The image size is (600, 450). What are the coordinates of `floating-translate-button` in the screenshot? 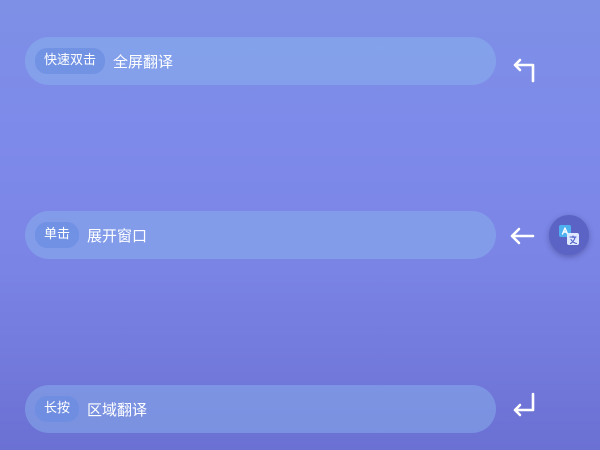 It's located at (569, 235).